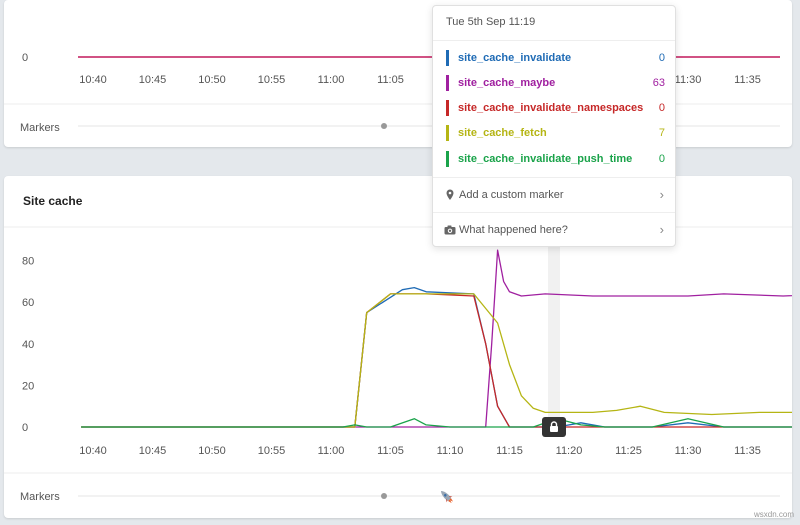 This screenshot has width=800, height=525. I want to click on series-name: site_cache_invalidate_push_time, so click(545, 159).